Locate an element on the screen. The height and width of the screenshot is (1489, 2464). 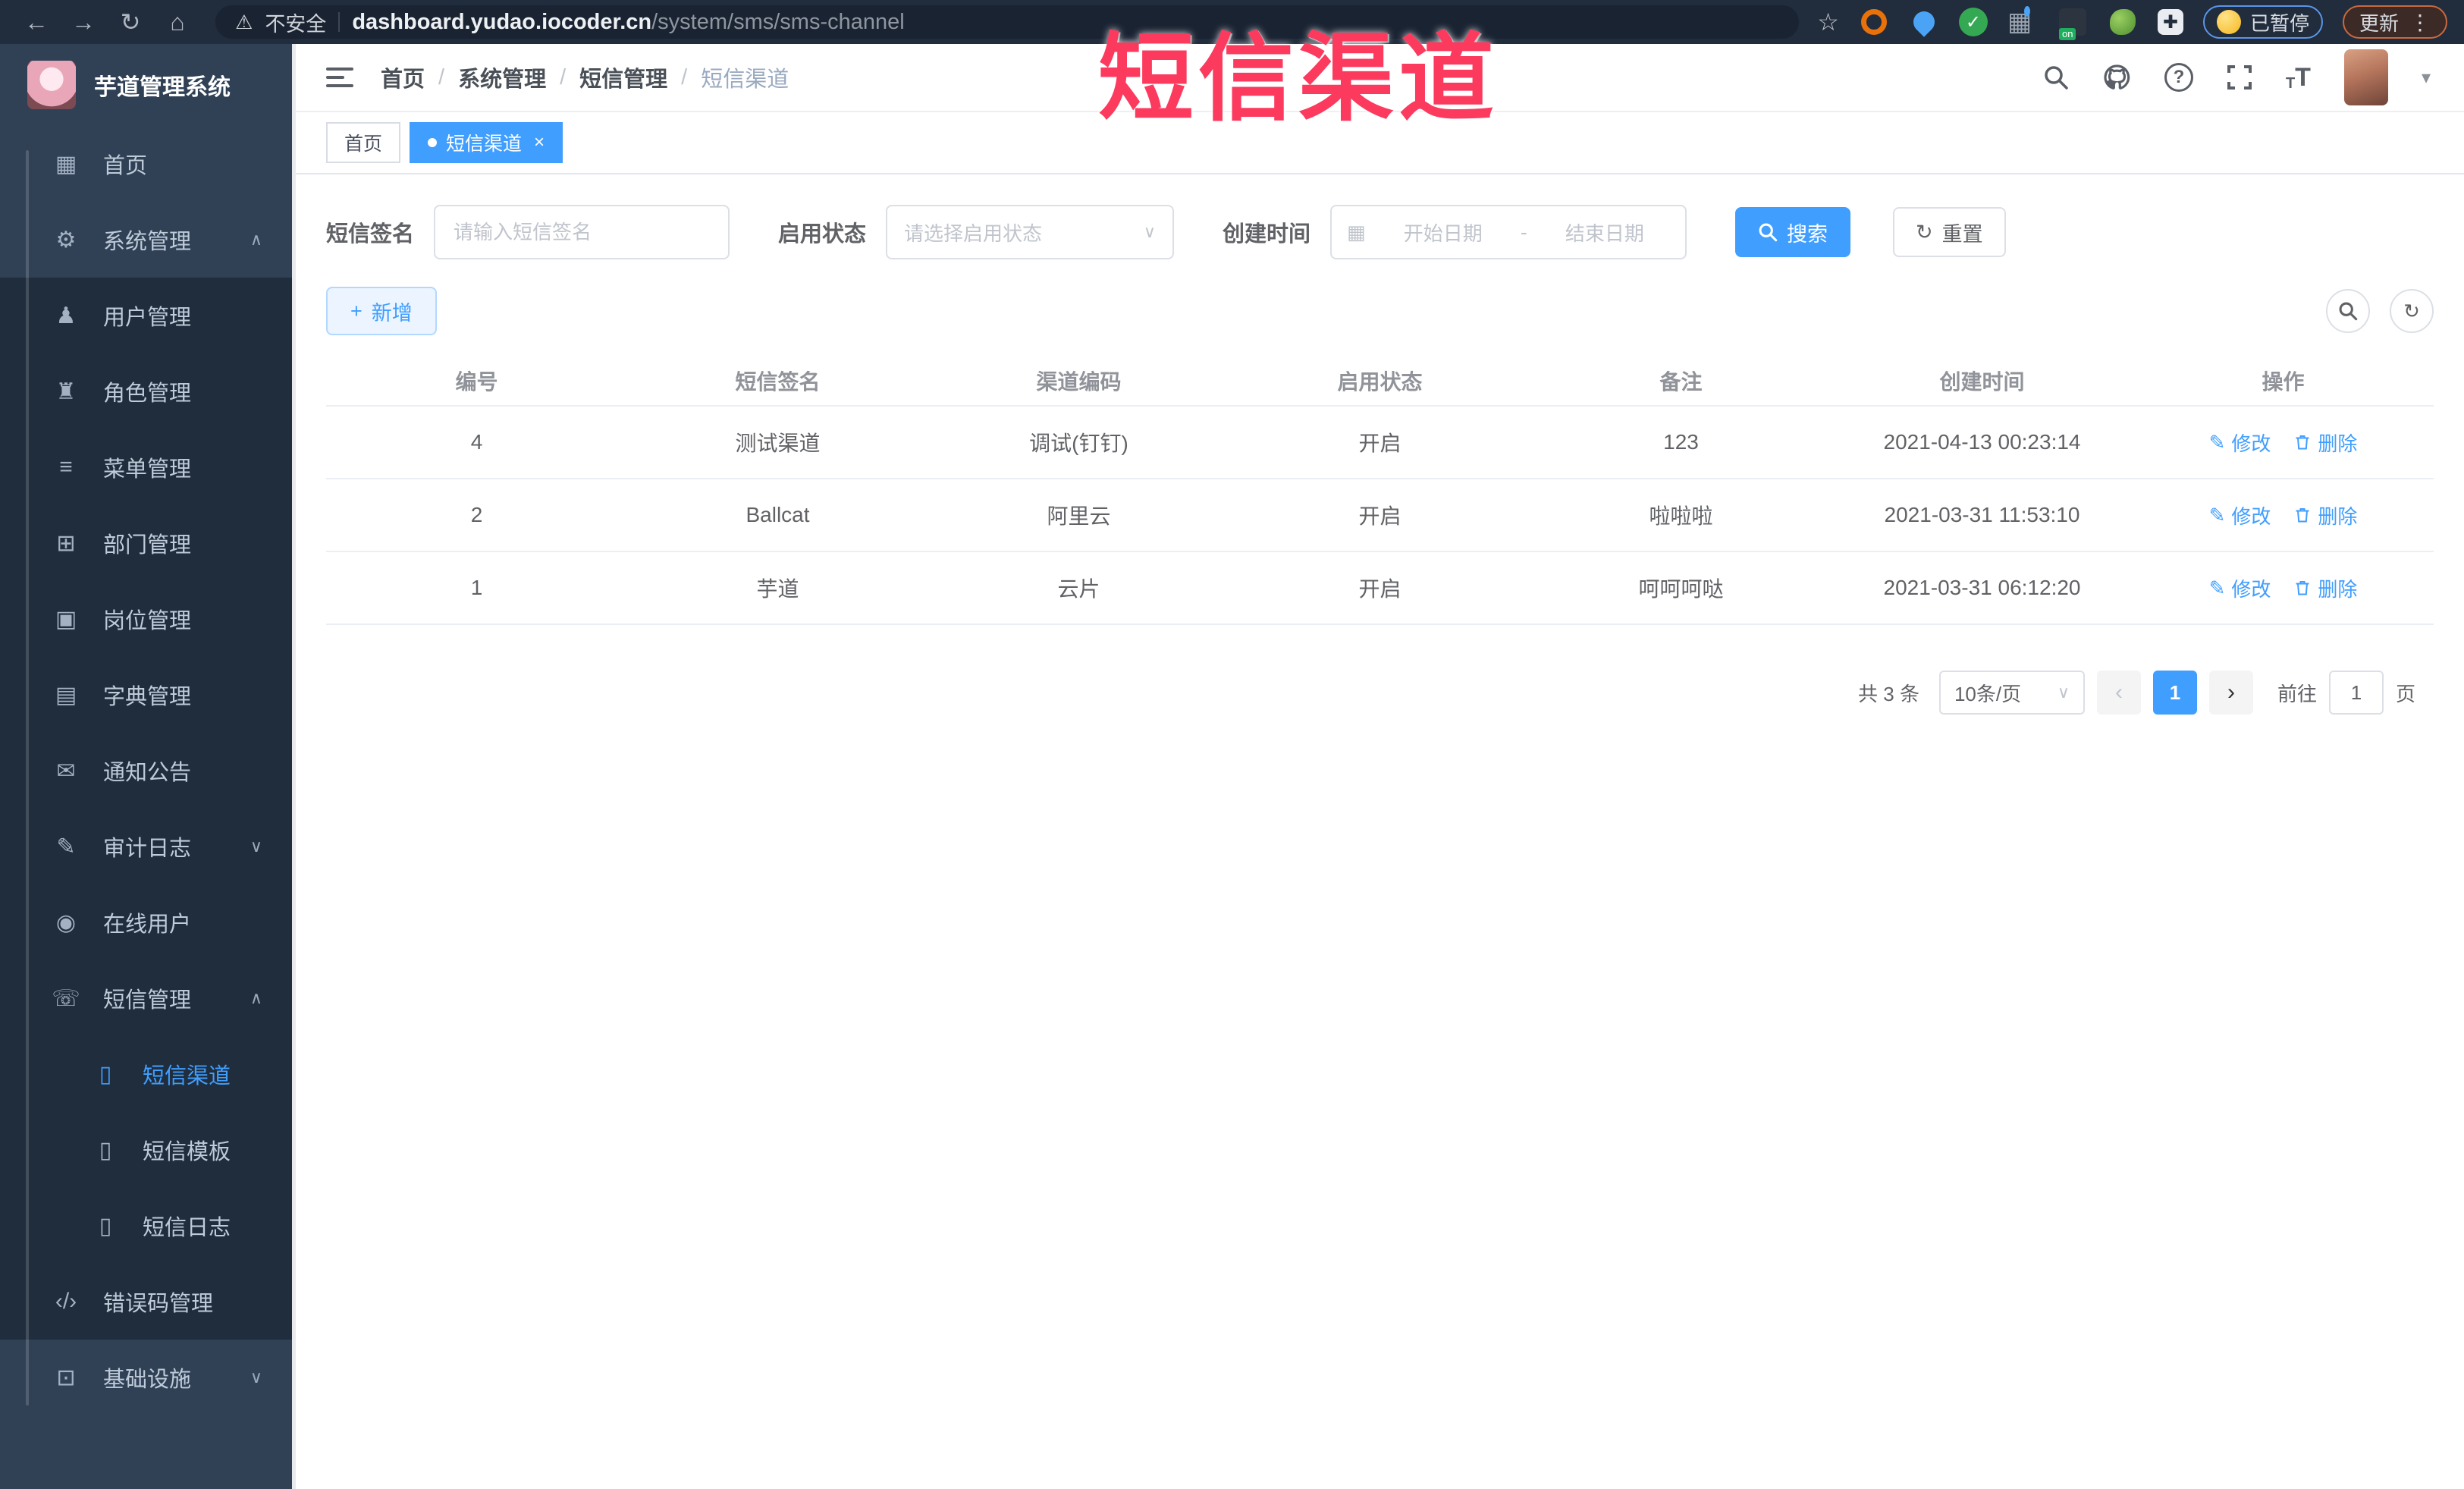
fullscreen-icon is located at coordinates (2240, 77).